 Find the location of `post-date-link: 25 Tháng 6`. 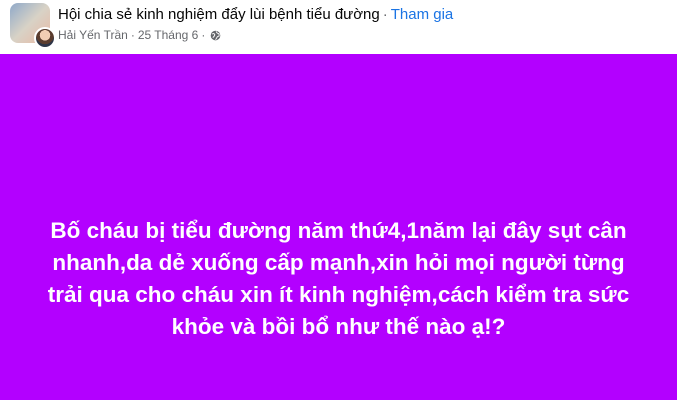

post-date-link: 25 Tháng 6 is located at coordinates (168, 35).